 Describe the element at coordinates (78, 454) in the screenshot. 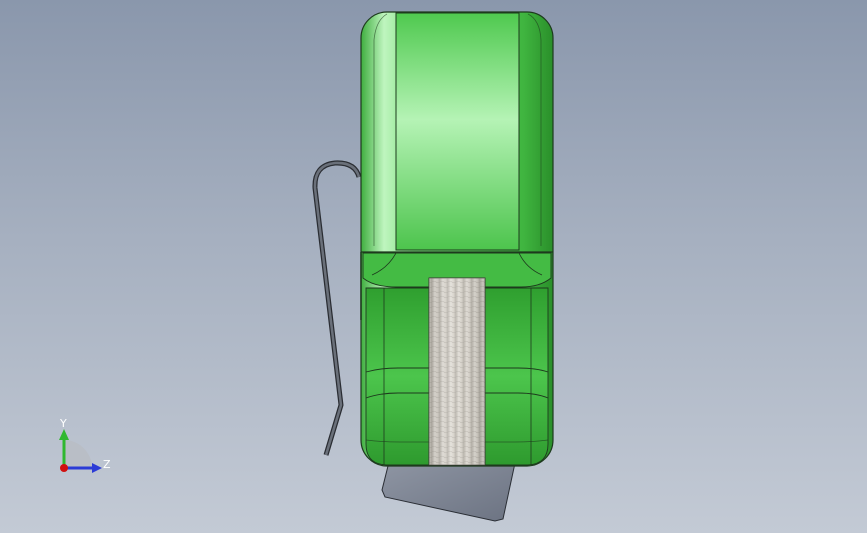

I see `triad-plane-quarter-disc` at that location.